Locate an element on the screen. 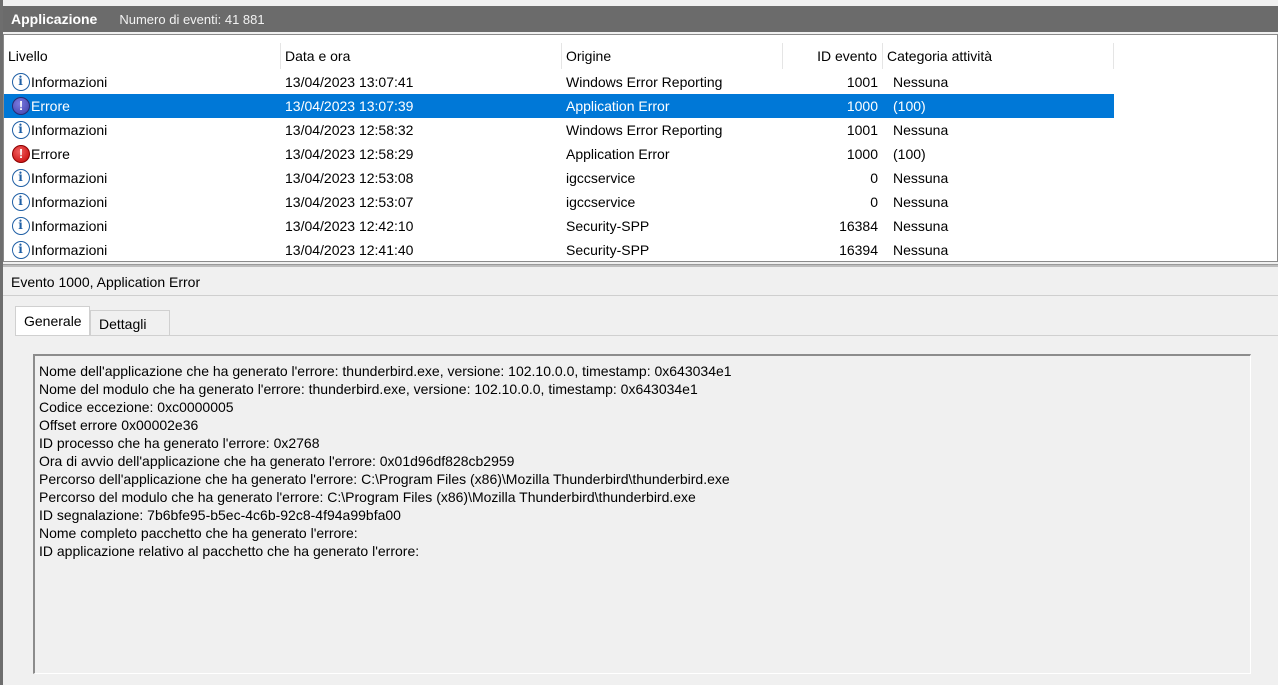 This screenshot has width=1278, height=685. cell-datetime: 13/04/2023 13:07:39 is located at coordinates (349, 106).